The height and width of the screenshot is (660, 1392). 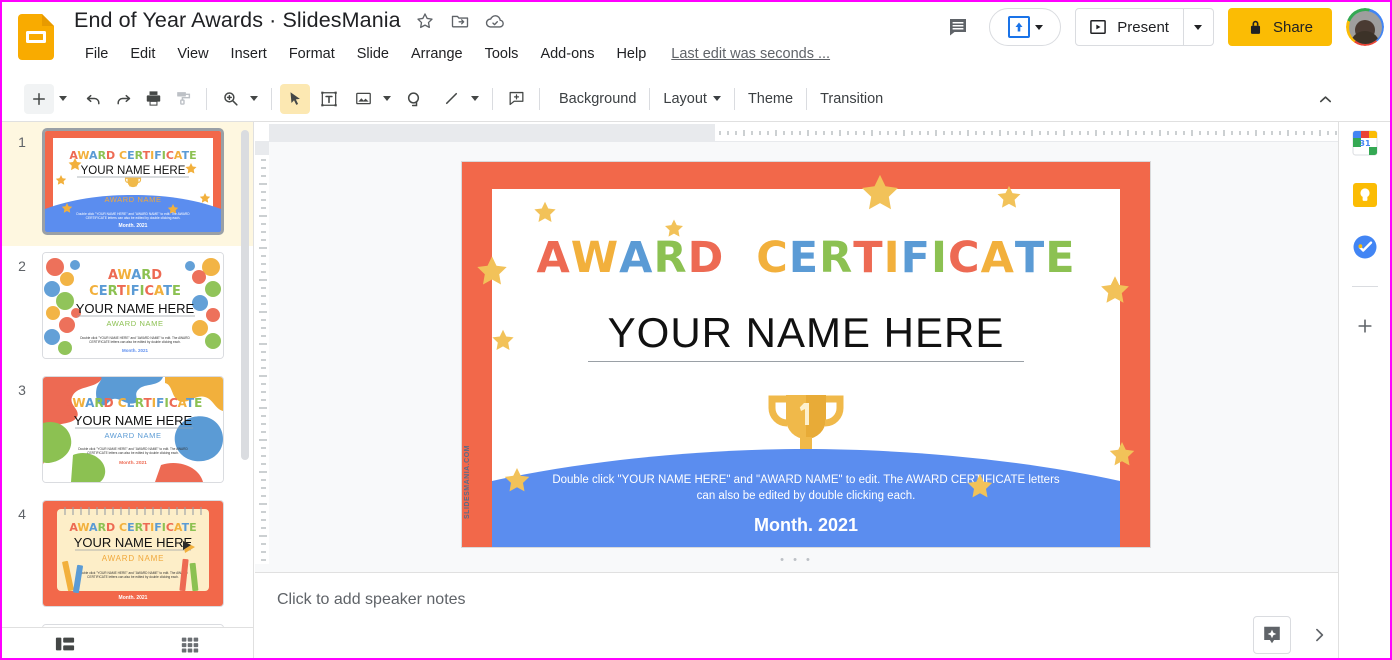 I want to click on google-tasks-icon, so click(x=1365, y=247).